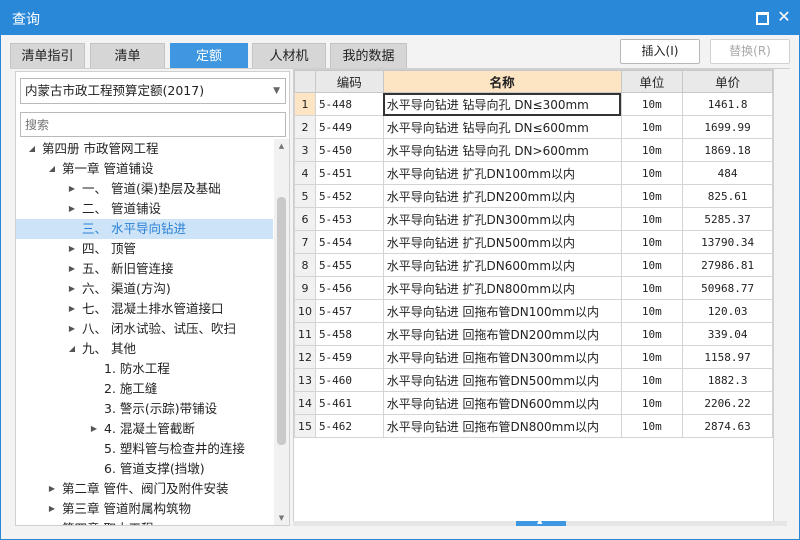 This screenshot has height=540, width=800. Describe the element at coordinates (349, 334) in the screenshot. I see `cell-code: 5-458` at that location.